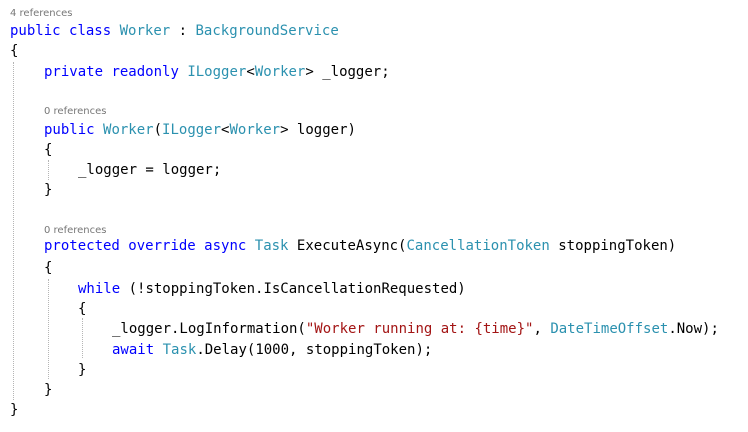 This screenshot has width=748, height=432. Describe the element at coordinates (209, 329) in the screenshot. I see `code-text: _logger.LogInformation(` at that location.